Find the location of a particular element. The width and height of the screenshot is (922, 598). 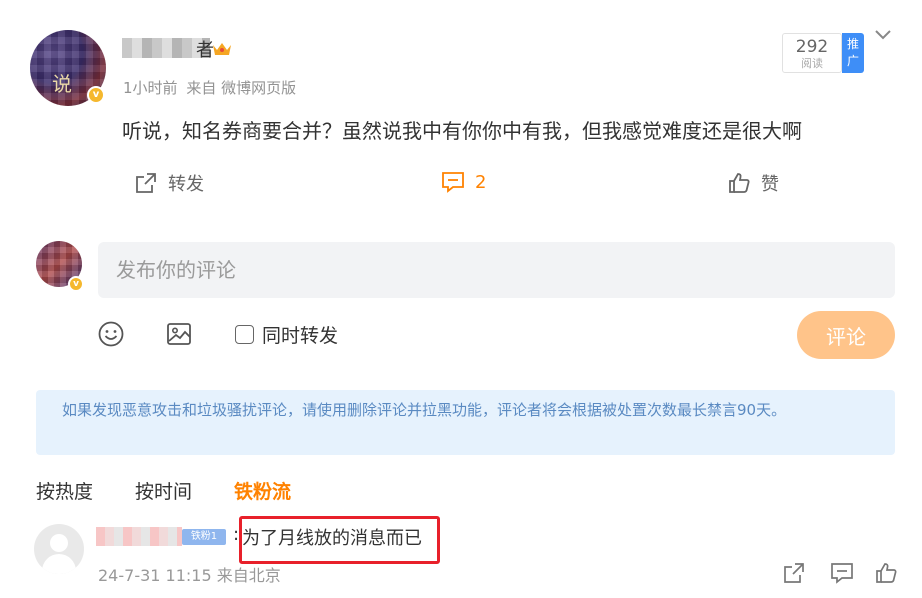

comment-time: 24-7-31 11:15 来自北京 is located at coordinates (189, 575).